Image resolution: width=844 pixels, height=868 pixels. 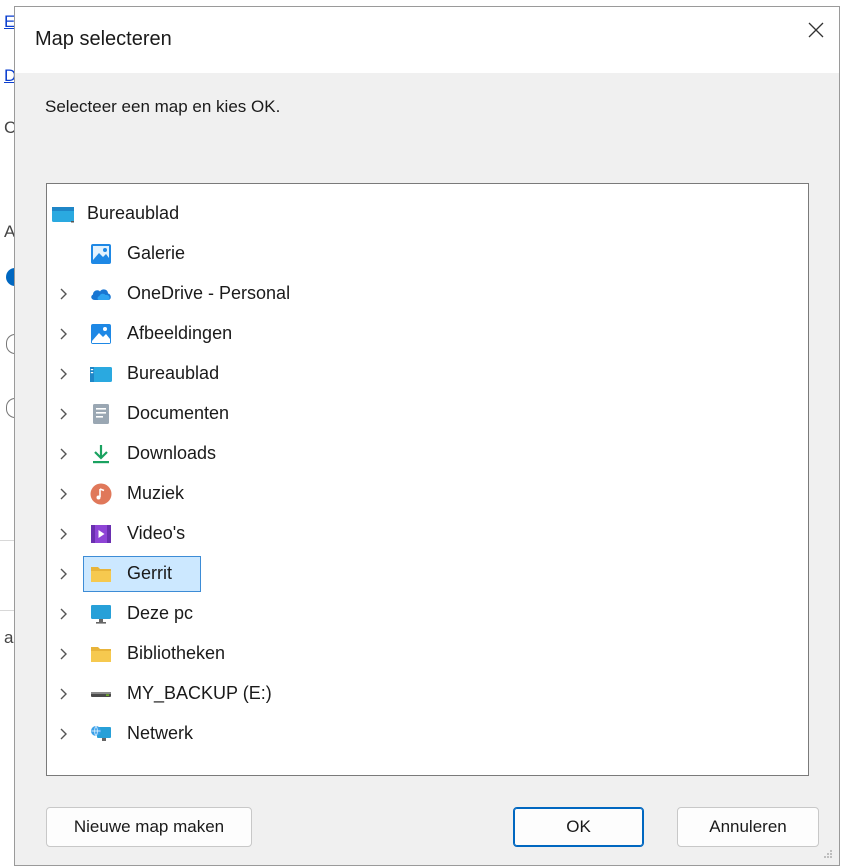 What do you see at coordinates (156, 493) in the screenshot?
I see `tree-item-label: Muziek` at bounding box center [156, 493].